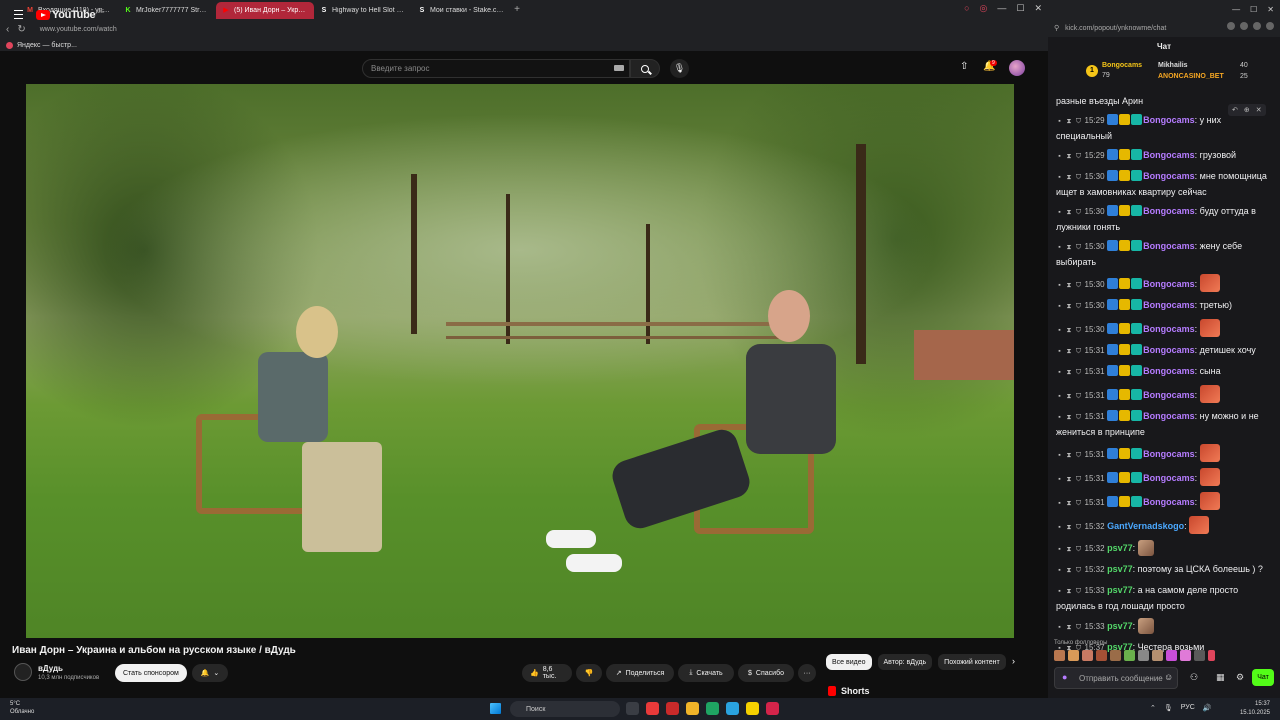  What do you see at coordinates (1056, 28) in the screenshot?
I see `site-info-icon: ⚲` at bounding box center [1056, 28].